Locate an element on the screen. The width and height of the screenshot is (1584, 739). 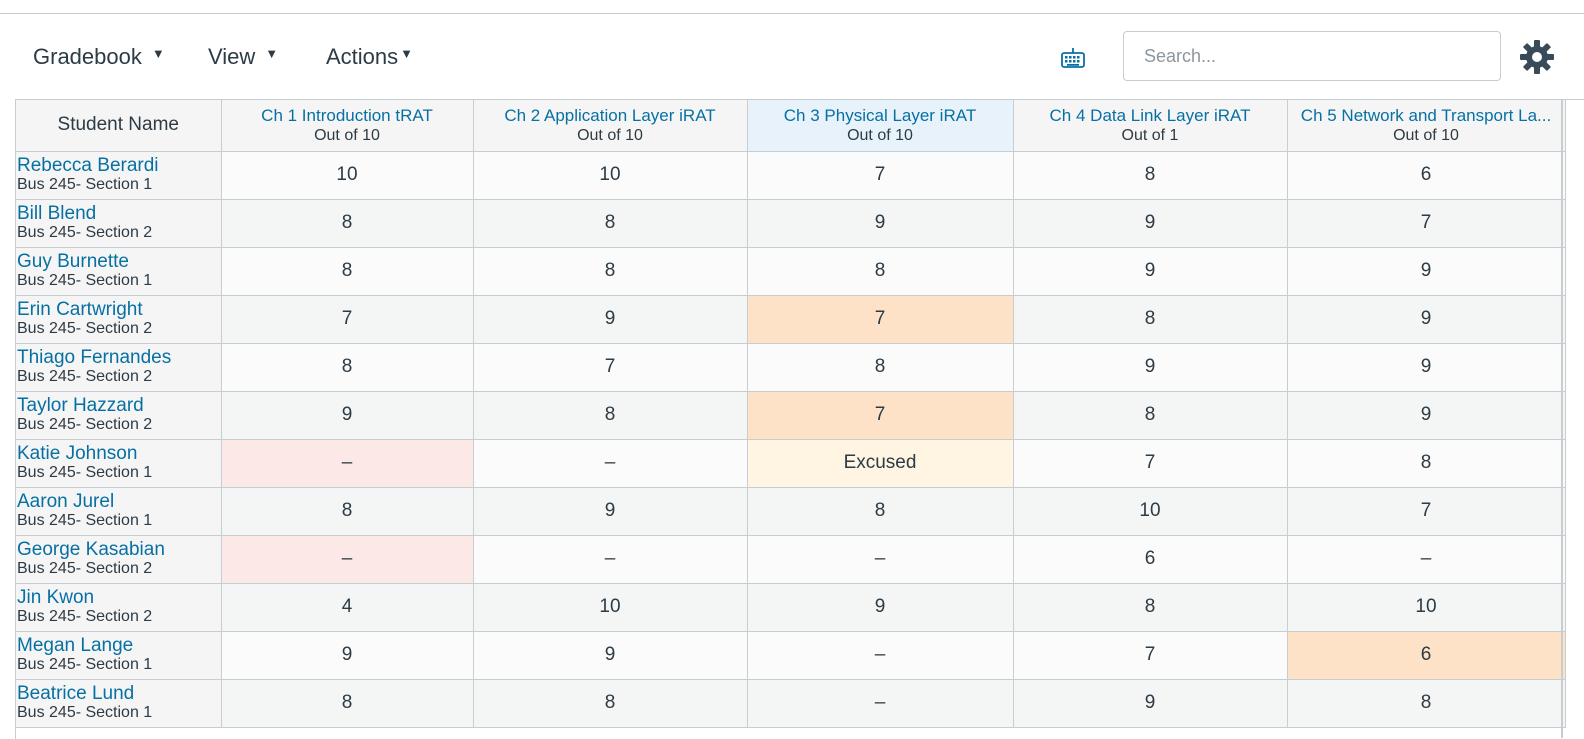
assignment-header-ch2: Ch 2 Application Layer iRAT Out of 10 is located at coordinates (610, 126).